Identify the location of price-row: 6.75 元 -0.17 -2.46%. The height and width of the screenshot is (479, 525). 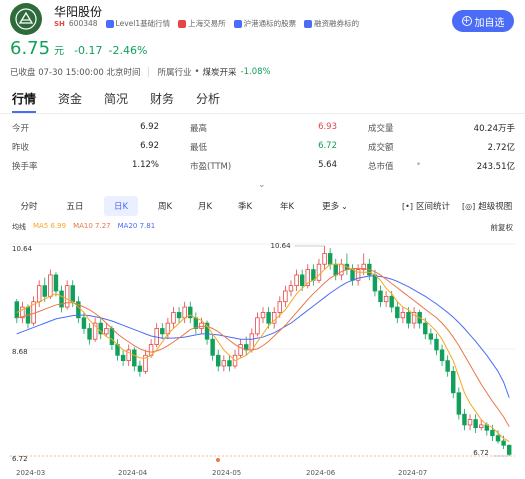
(81, 48).